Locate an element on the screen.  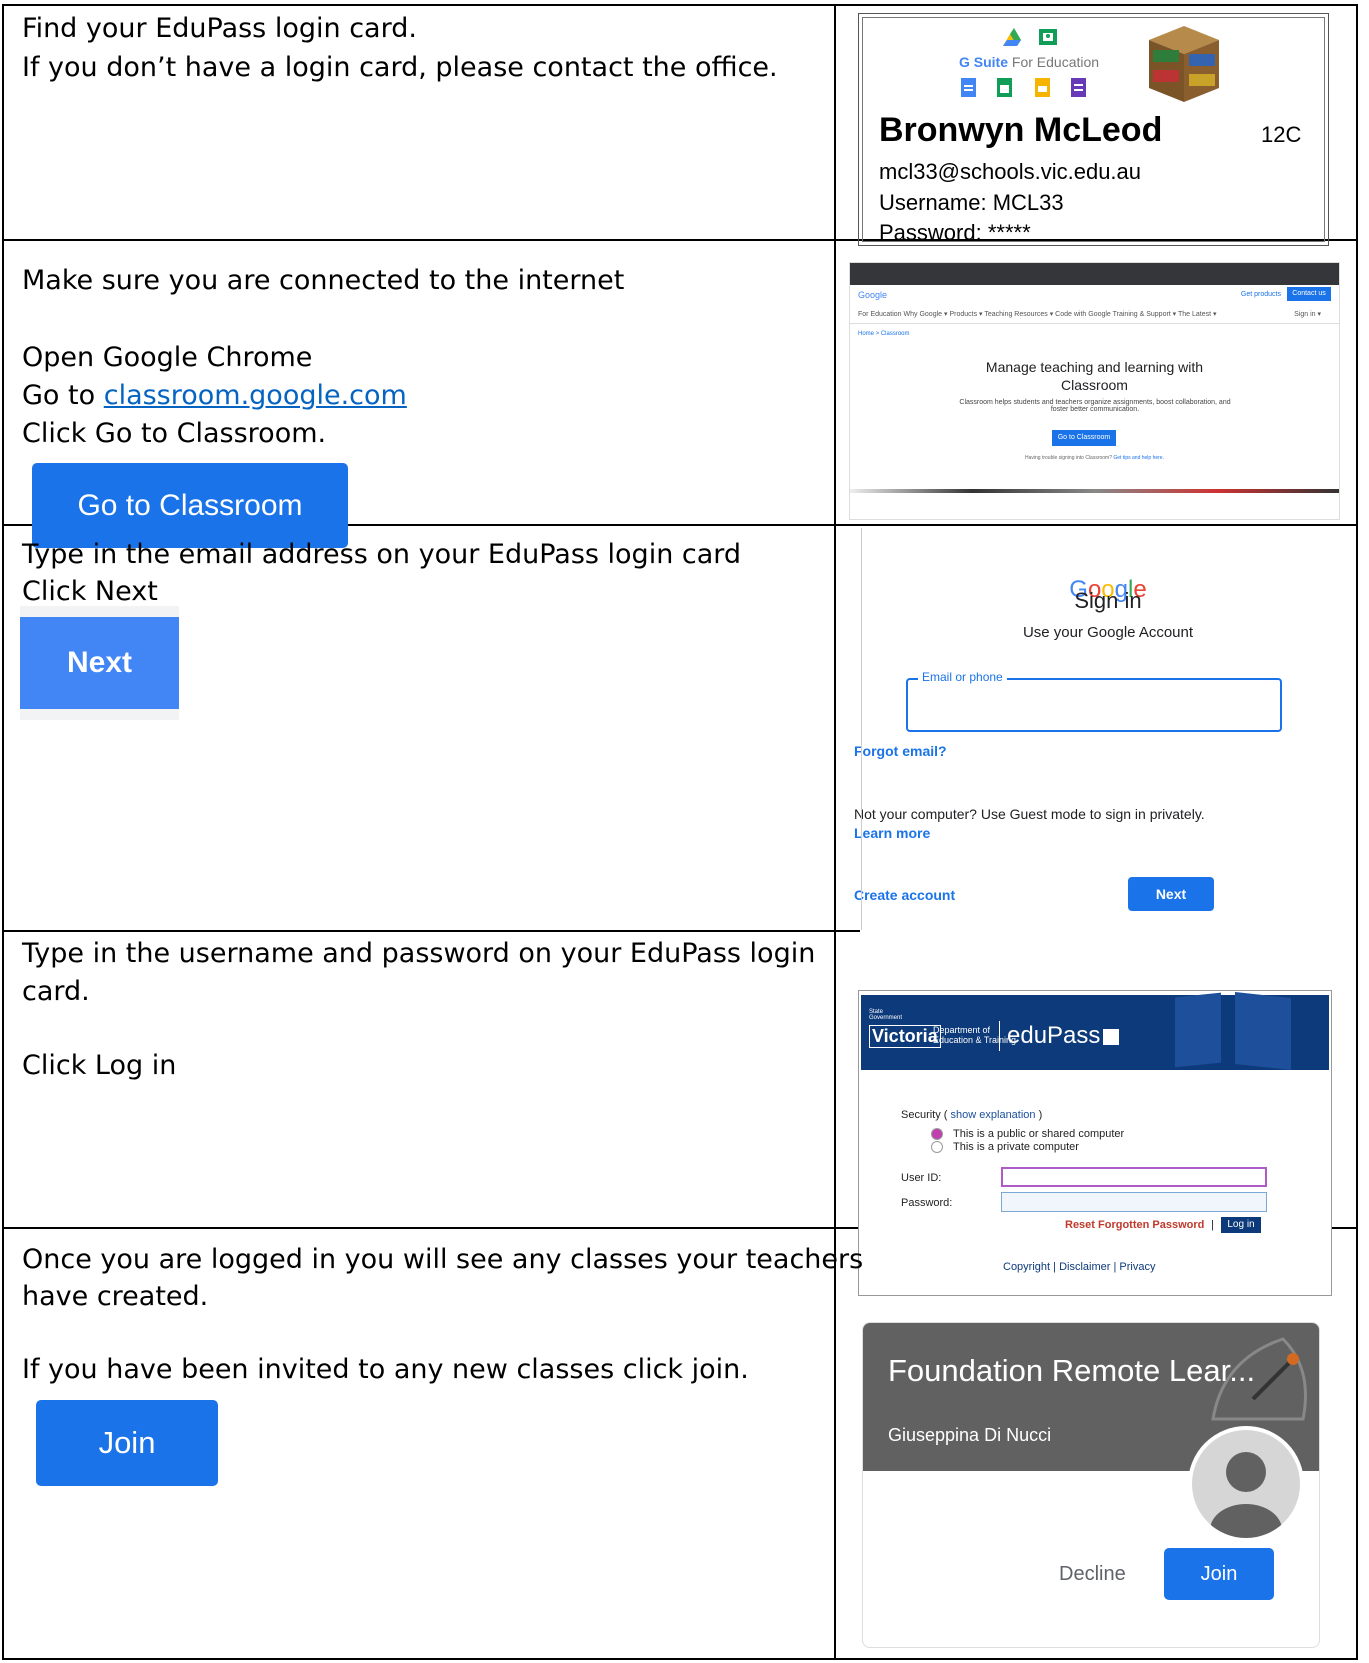
department-line-1: Department of is located at coordinates (962, 1030).